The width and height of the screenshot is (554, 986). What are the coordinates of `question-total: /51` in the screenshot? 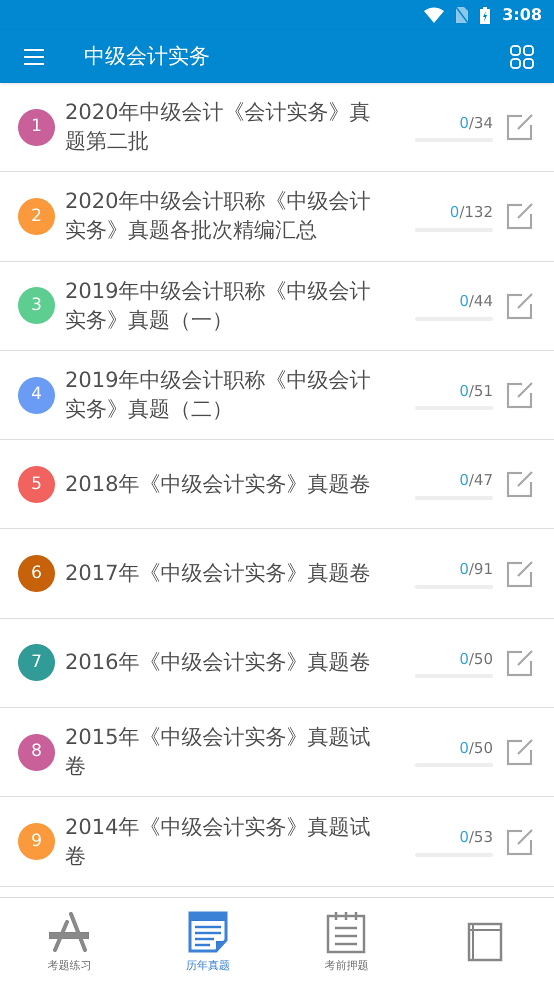 It's located at (480, 391).